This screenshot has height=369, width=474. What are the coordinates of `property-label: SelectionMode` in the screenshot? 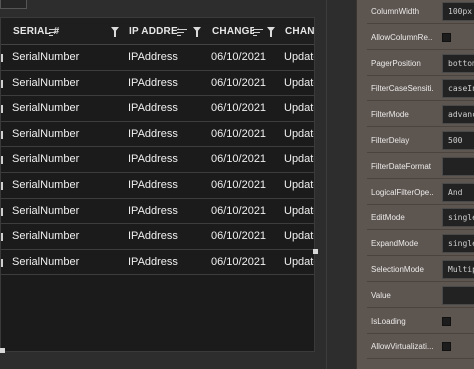 It's located at (397, 269).